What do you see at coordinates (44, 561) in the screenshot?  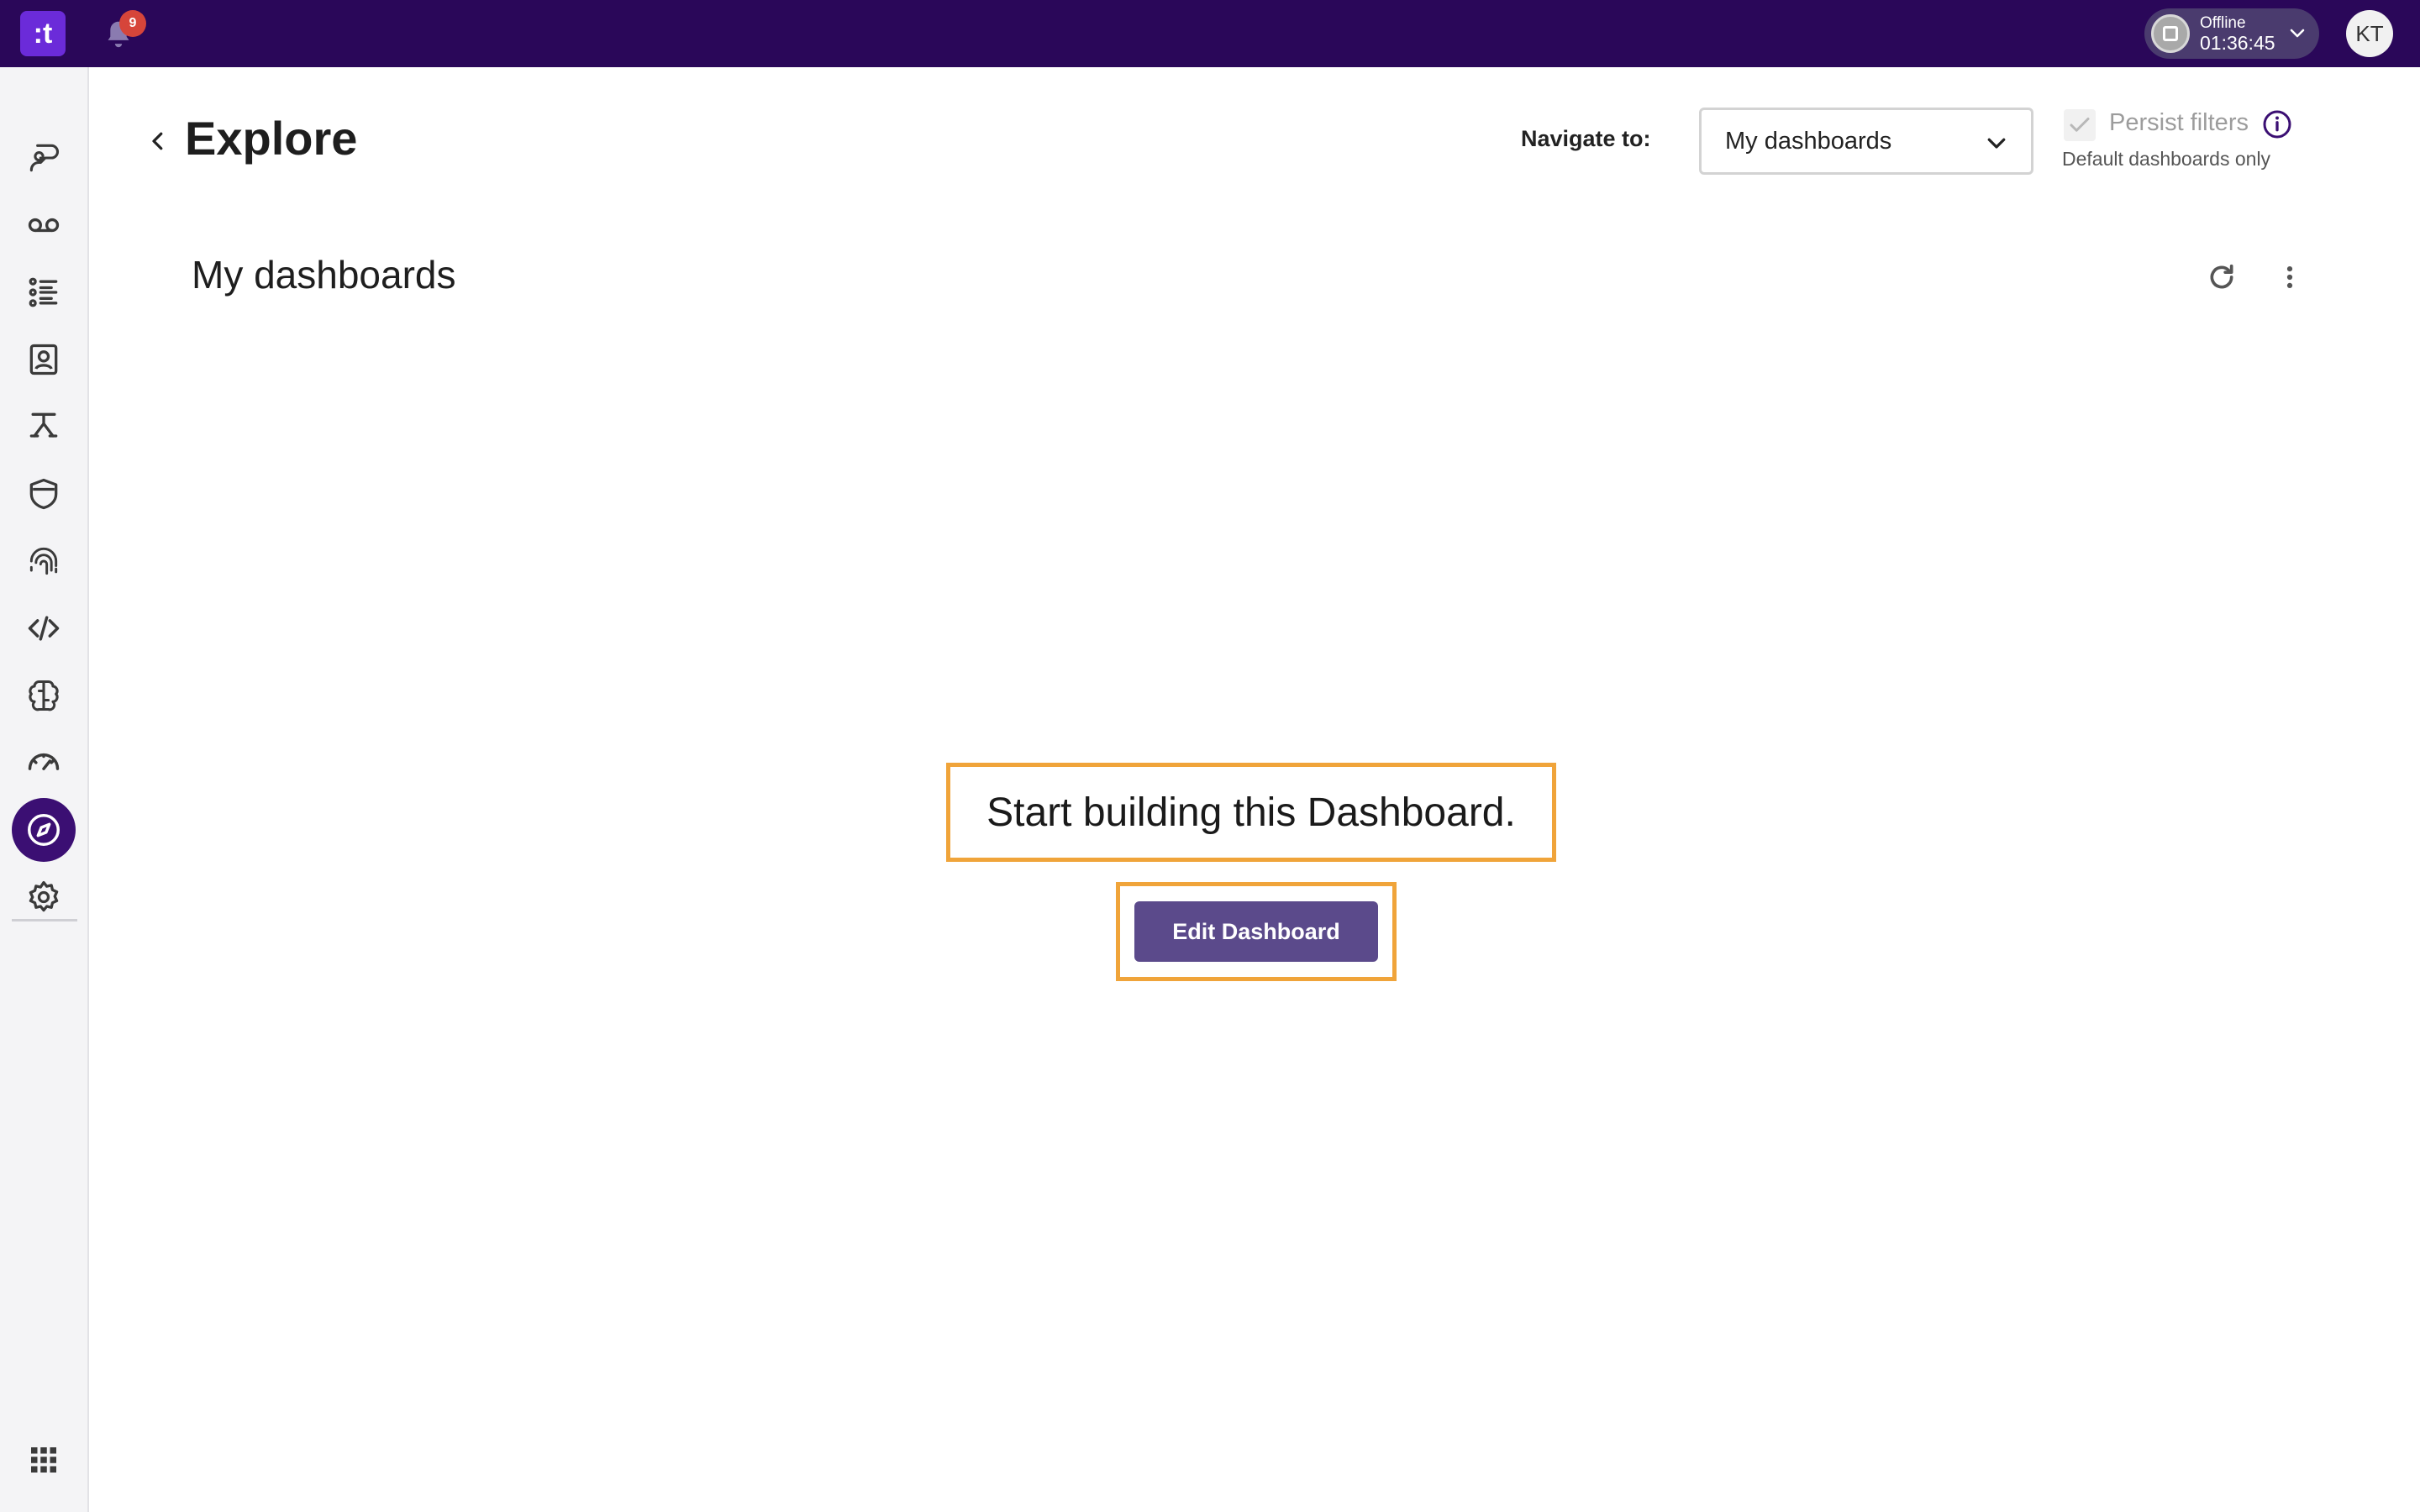 I see `fingerprint-icon` at bounding box center [44, 561].